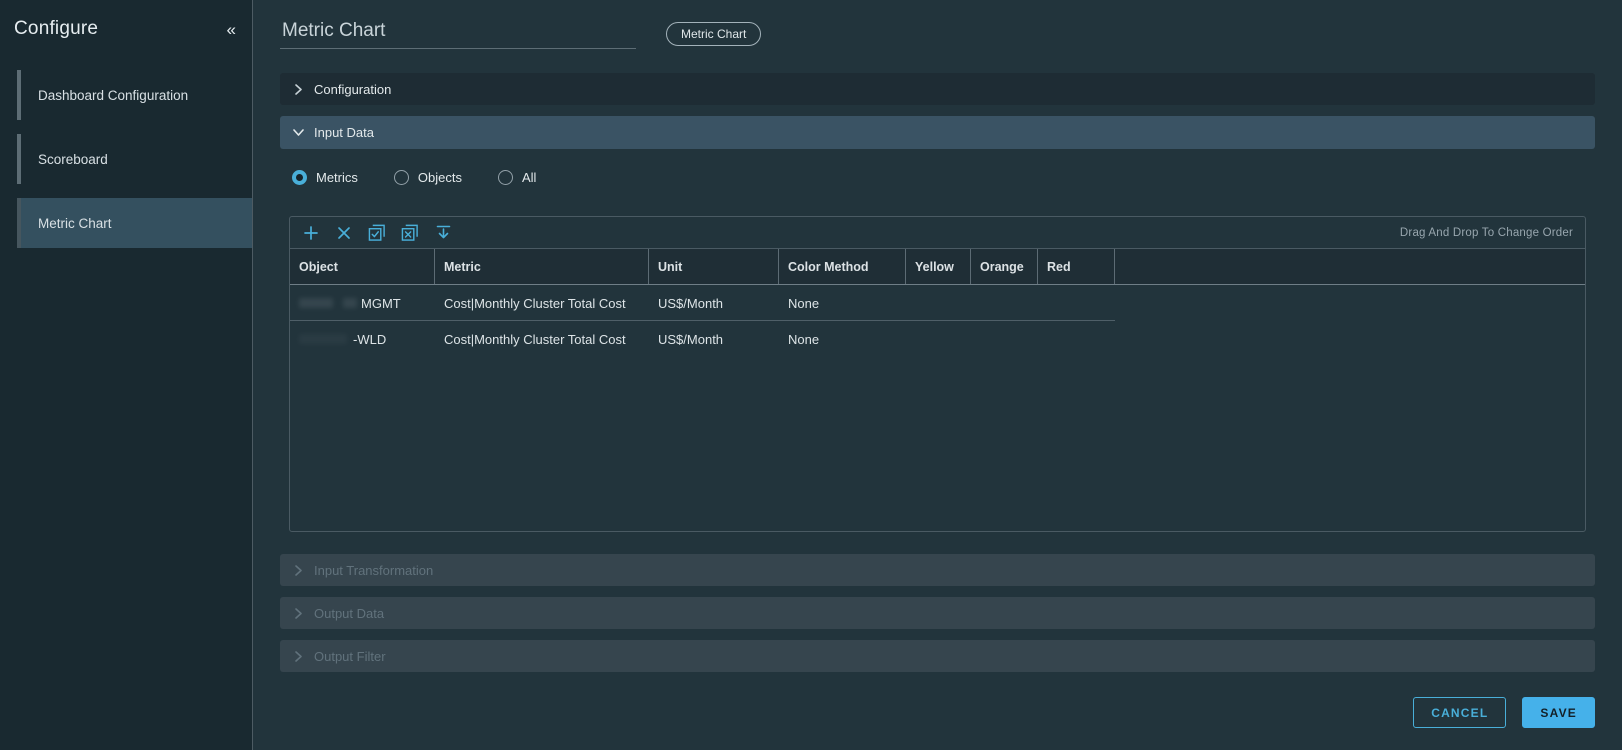 This screenshot has height=750, width=1622. Describe the element at coordinates (298, 132) in the screenshot. I see `chevron-down-icon` at that location.